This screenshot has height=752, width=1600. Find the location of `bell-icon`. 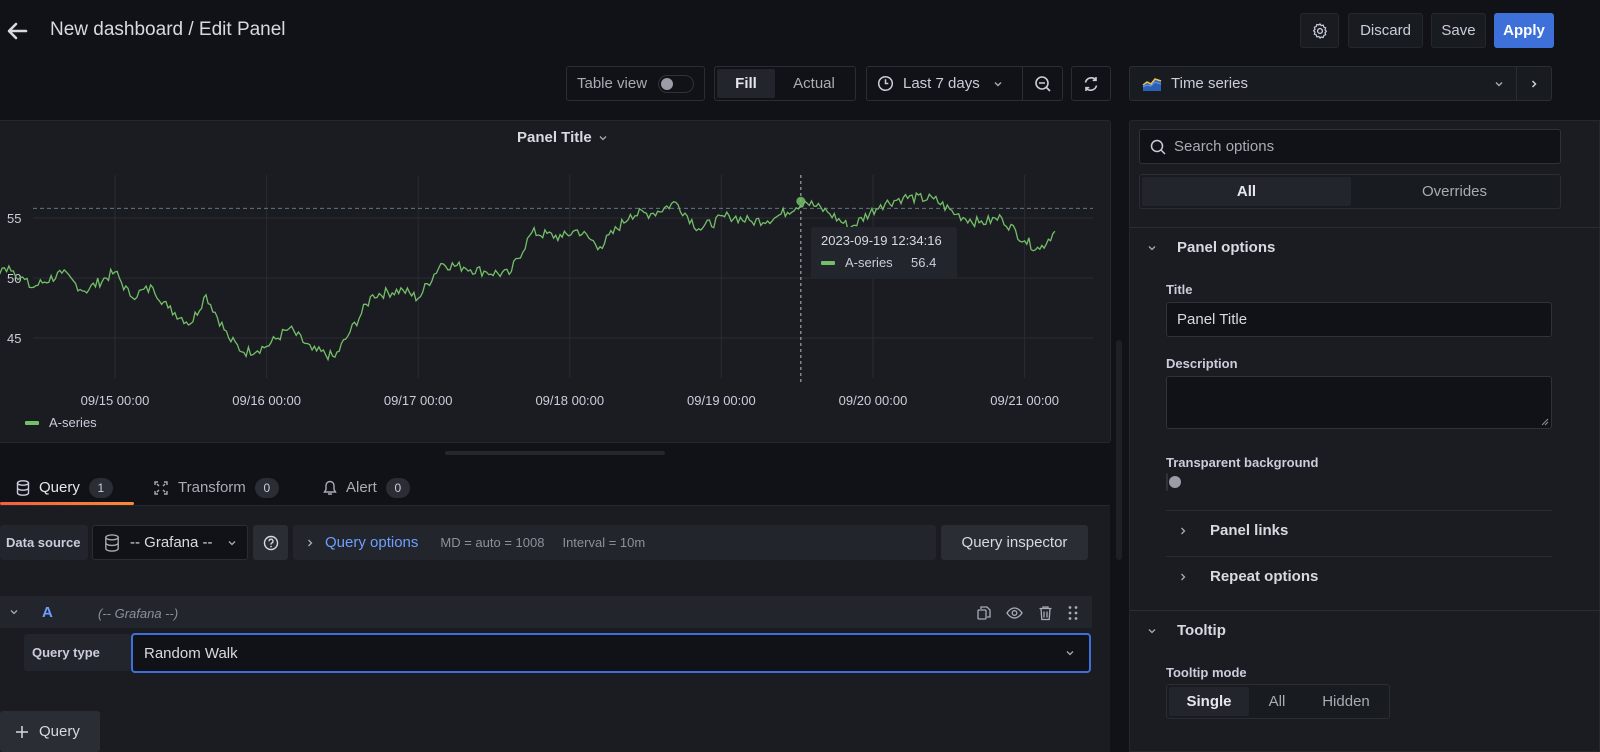

bell-icon is located at coordinates (330, 487).